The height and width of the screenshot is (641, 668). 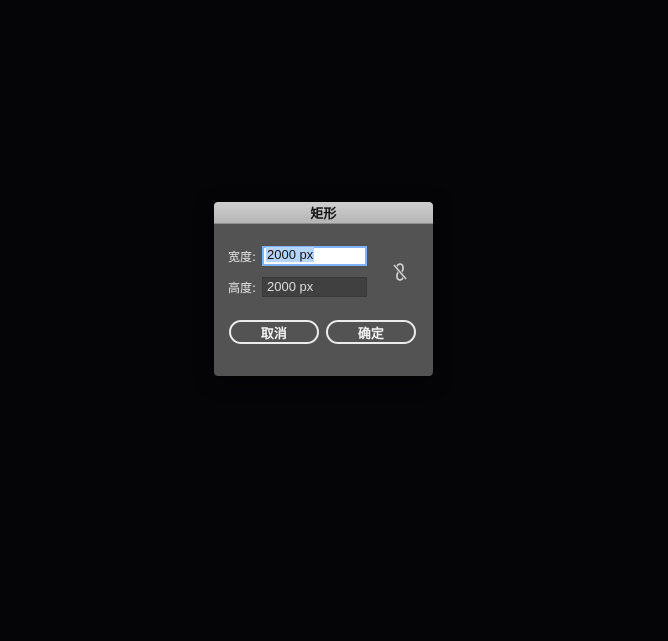 I want to click on cancel-button: 取消, so click(x=274, y=332).